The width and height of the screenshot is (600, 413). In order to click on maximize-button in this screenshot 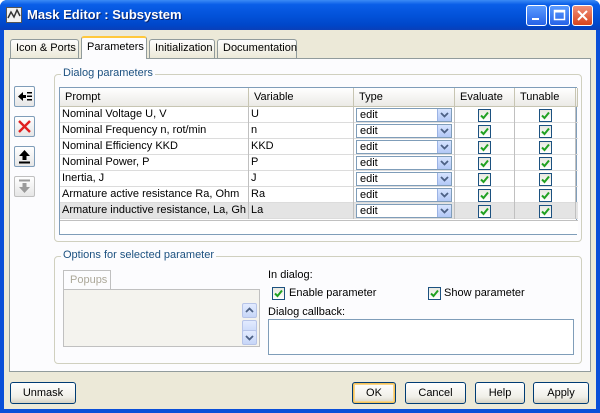, I will do `click(559, 15)`.